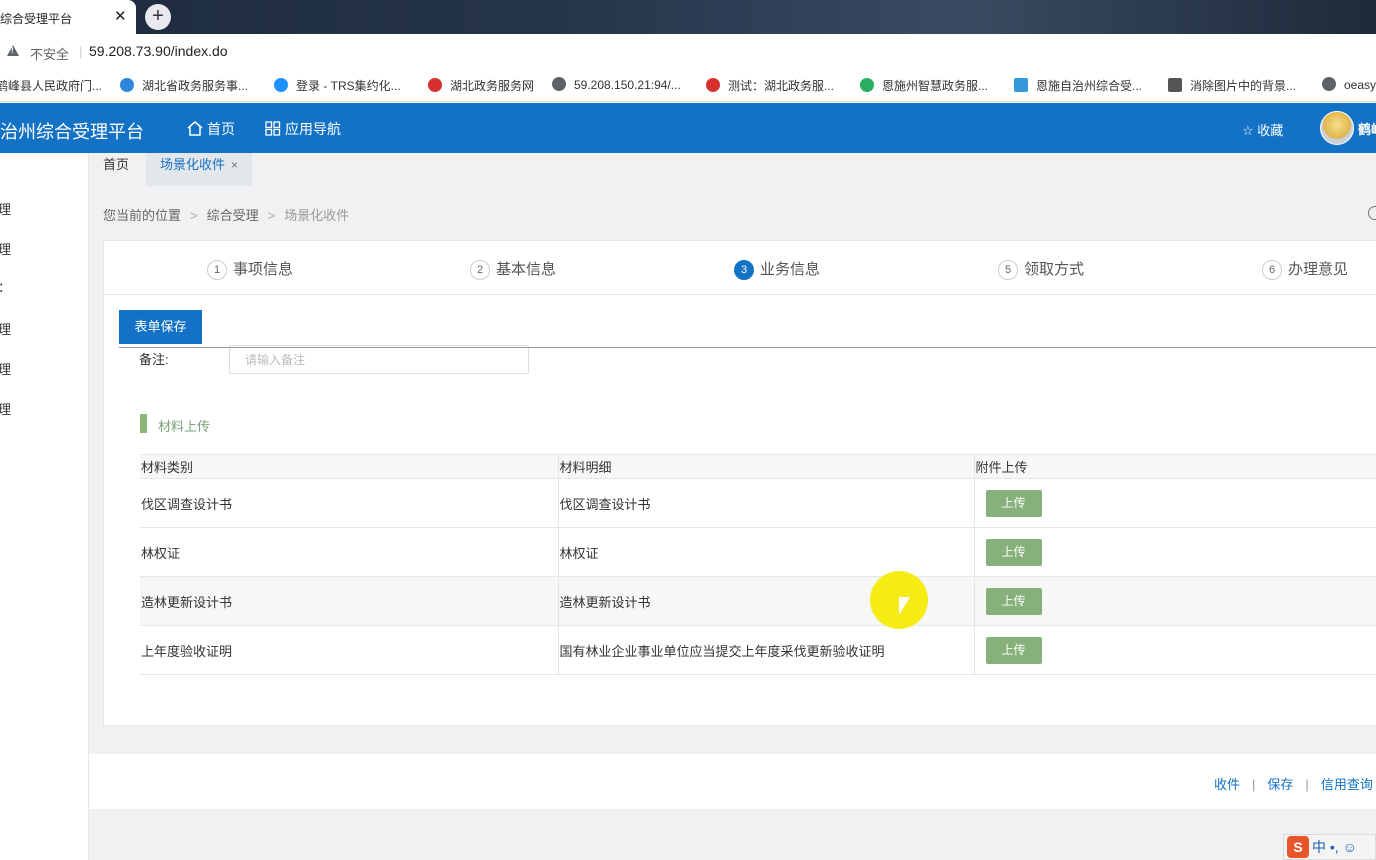 The width and height of the screenshot is (1376, 860). Describe the element at coordinates (732, 781) in the screenshot. I see `footer-action-bar: 收件 | 保存 | 信用查询` at that location.